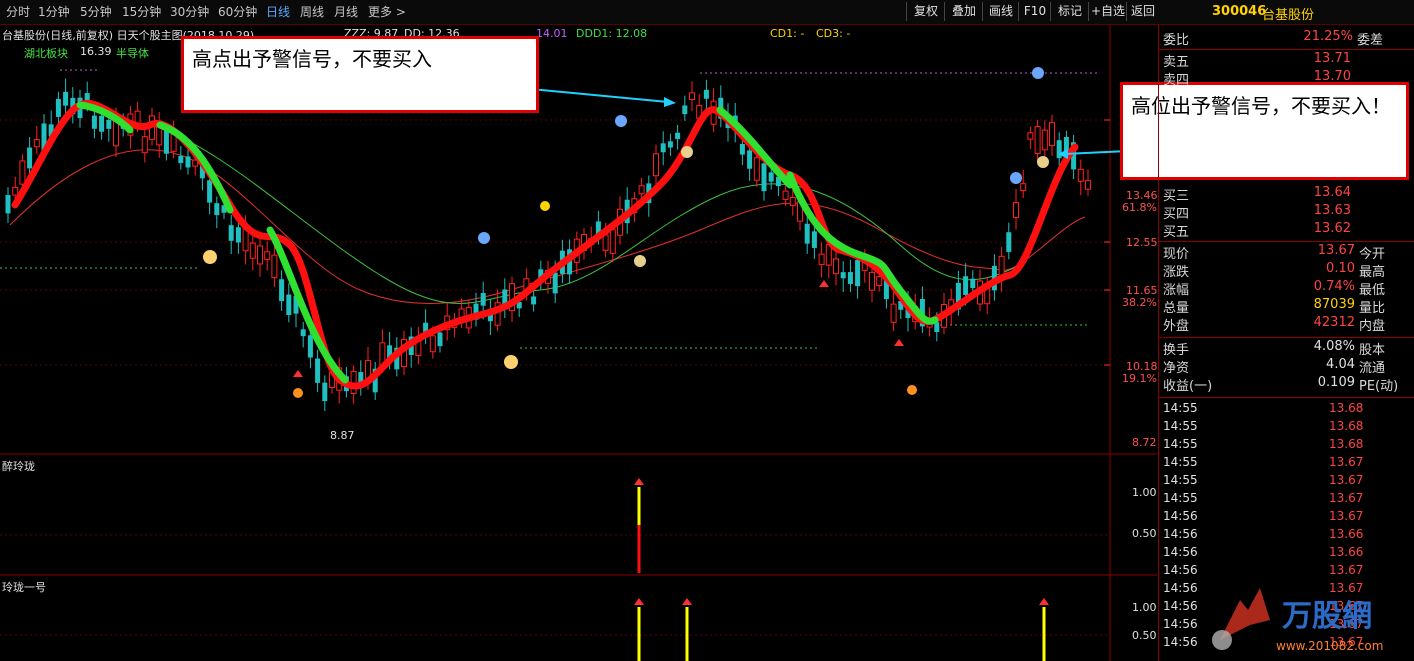  I want to click on period-5min: 5分钟, so click(96, 11).